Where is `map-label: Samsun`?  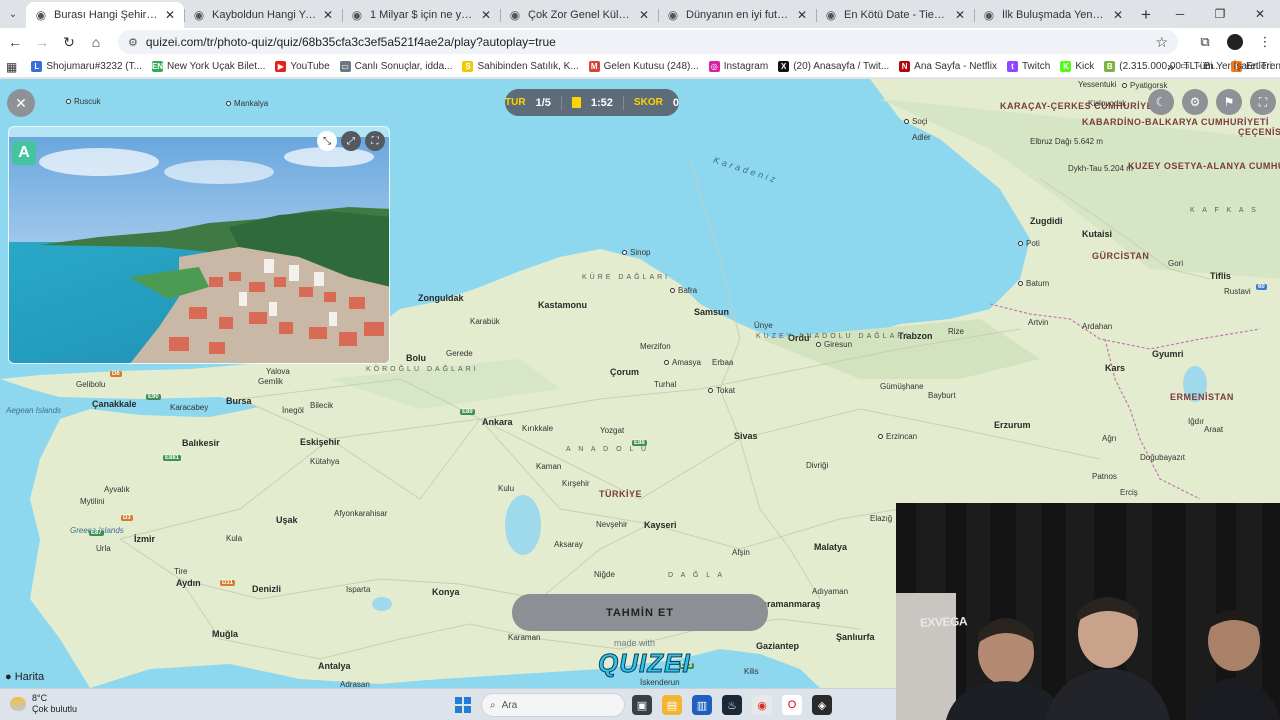 map-label: Samsun is located at coordinates (712, 312).